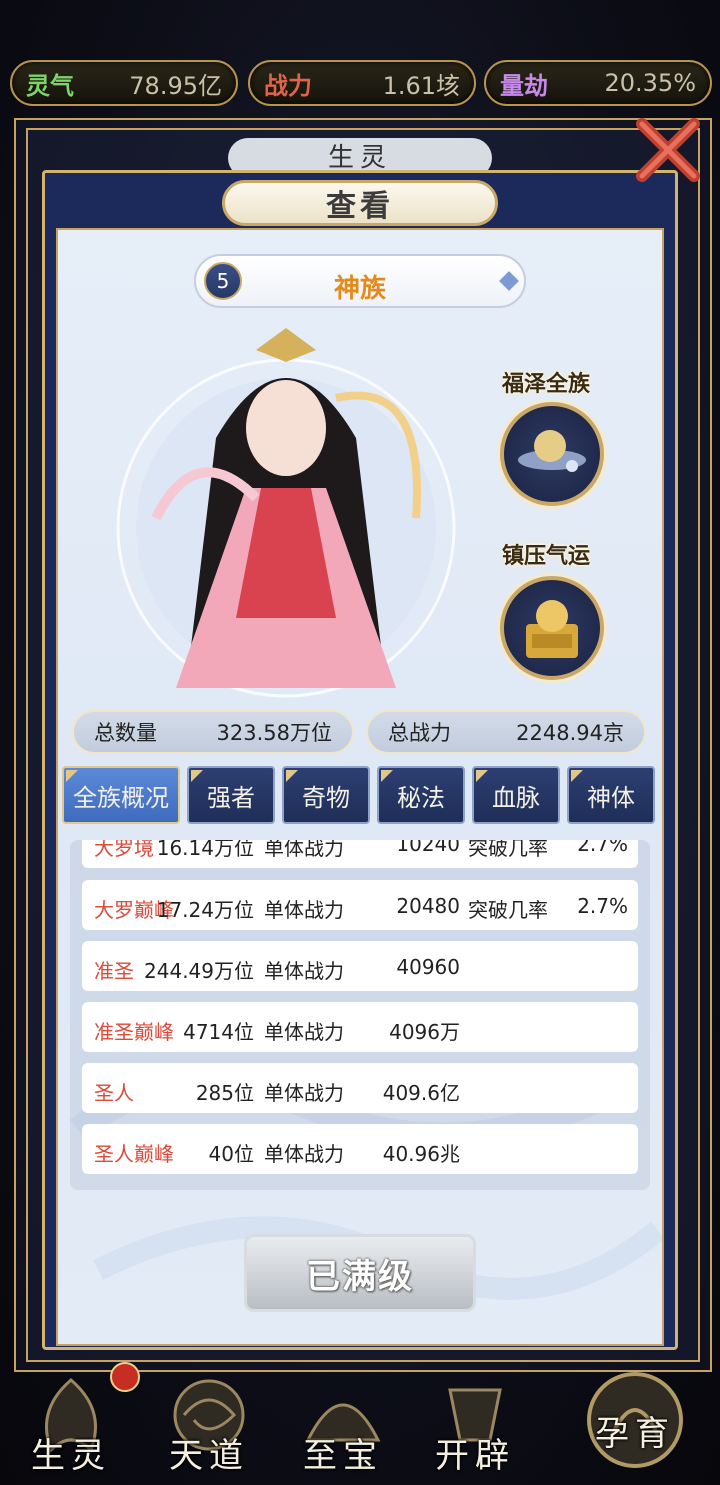 The height and width of the screenshot is (1485, 720). What do you see at coordinates (71, 1456) in the screenshot?
I see `nav-label: 生灵` at bounding box center [71, 1456].